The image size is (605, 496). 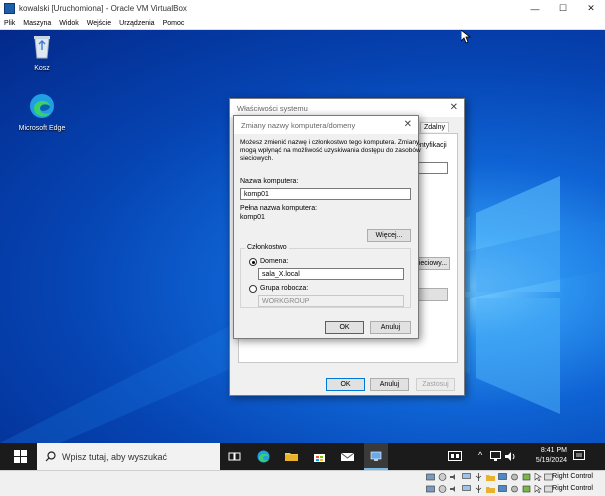 I want to click on menu-maszyna: Maszyna, so click(x=37, y=23).